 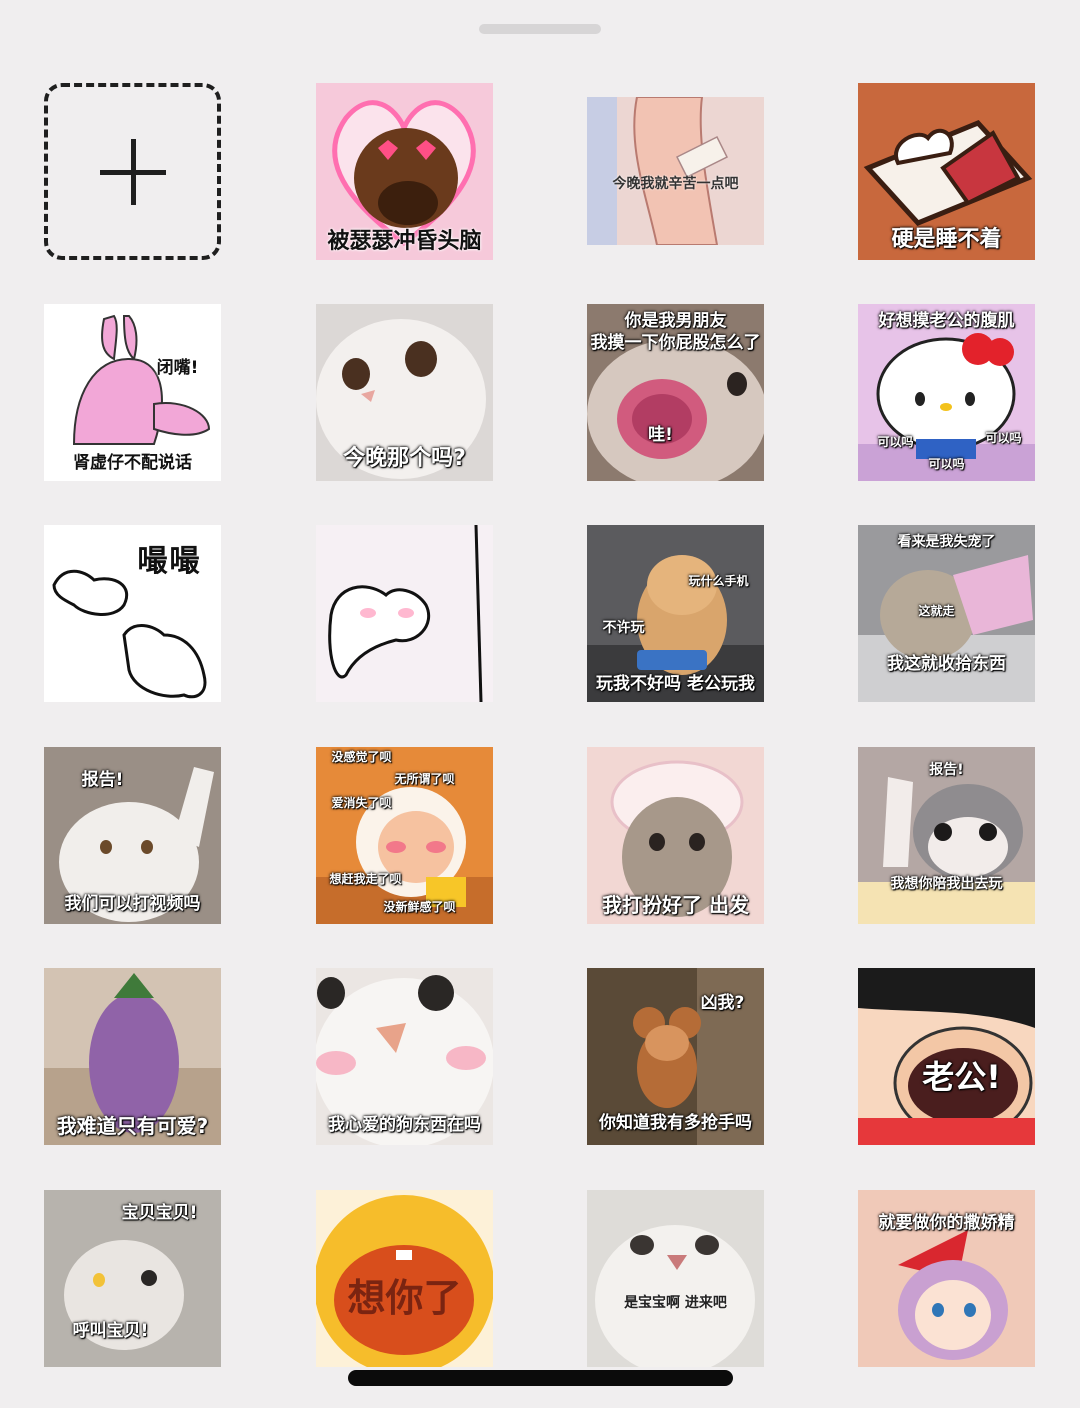 What do you see at coordinates (936, 611) in the screenshot?
I see `sticker-caption-mid: 这就走` at bounding box center [936, 611].